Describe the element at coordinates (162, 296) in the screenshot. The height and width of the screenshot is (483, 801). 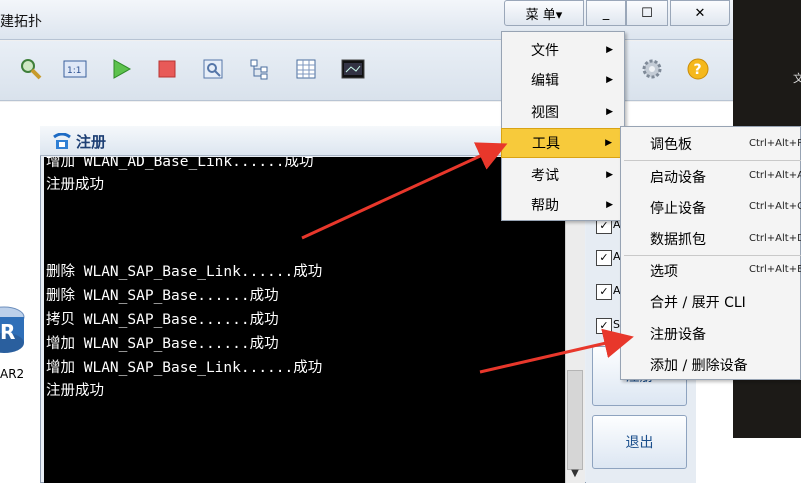
I see `console-line: 删除 WLAN_SAP_Base......成功` at that location.